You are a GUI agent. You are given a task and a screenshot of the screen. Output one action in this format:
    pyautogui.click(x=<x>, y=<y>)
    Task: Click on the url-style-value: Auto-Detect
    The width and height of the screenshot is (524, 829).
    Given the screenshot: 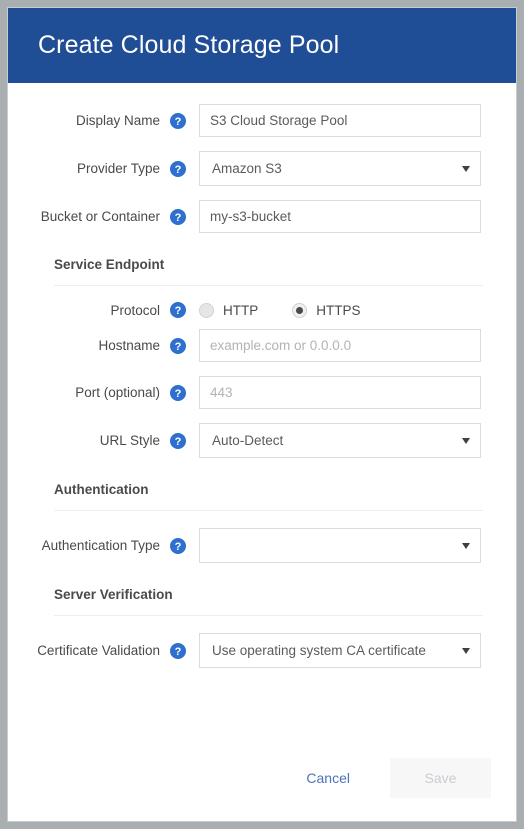 What is the action you would take?
    pyautogui.click(x=248, y=440)
    